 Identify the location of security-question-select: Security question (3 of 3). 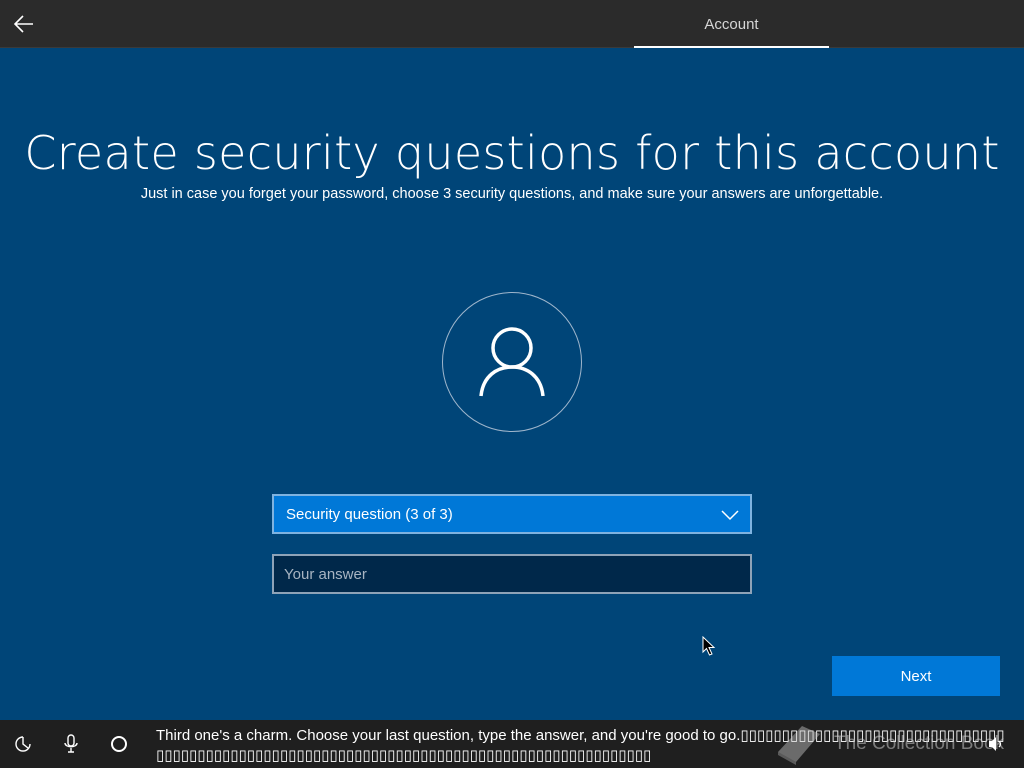
(512, 514).